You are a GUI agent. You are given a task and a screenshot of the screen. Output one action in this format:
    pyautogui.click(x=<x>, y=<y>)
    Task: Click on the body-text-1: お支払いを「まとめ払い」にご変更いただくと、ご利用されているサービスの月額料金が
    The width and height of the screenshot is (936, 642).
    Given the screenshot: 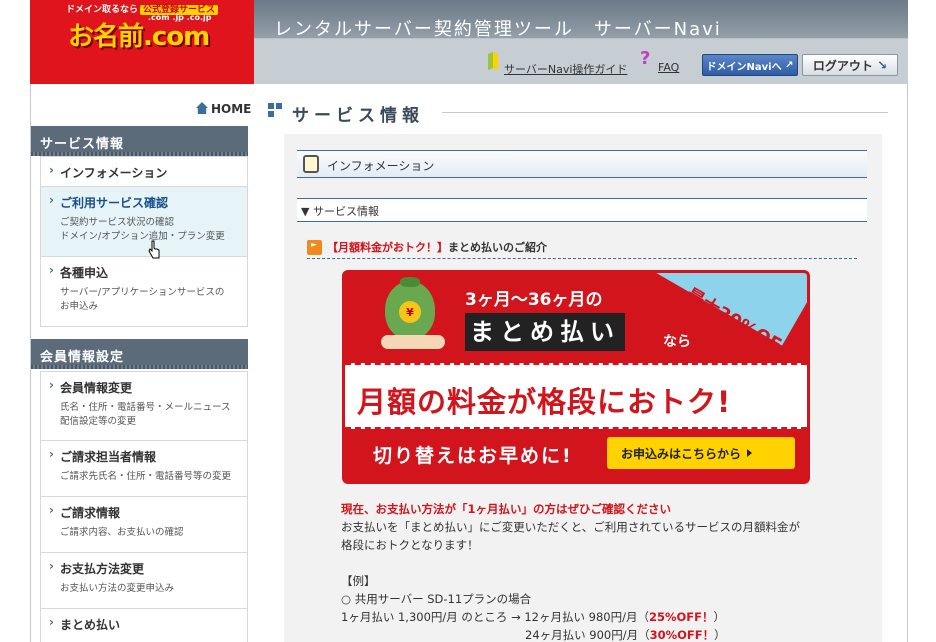 What is the action you would take?
    pyautogui.click(x=570, y=527)
    